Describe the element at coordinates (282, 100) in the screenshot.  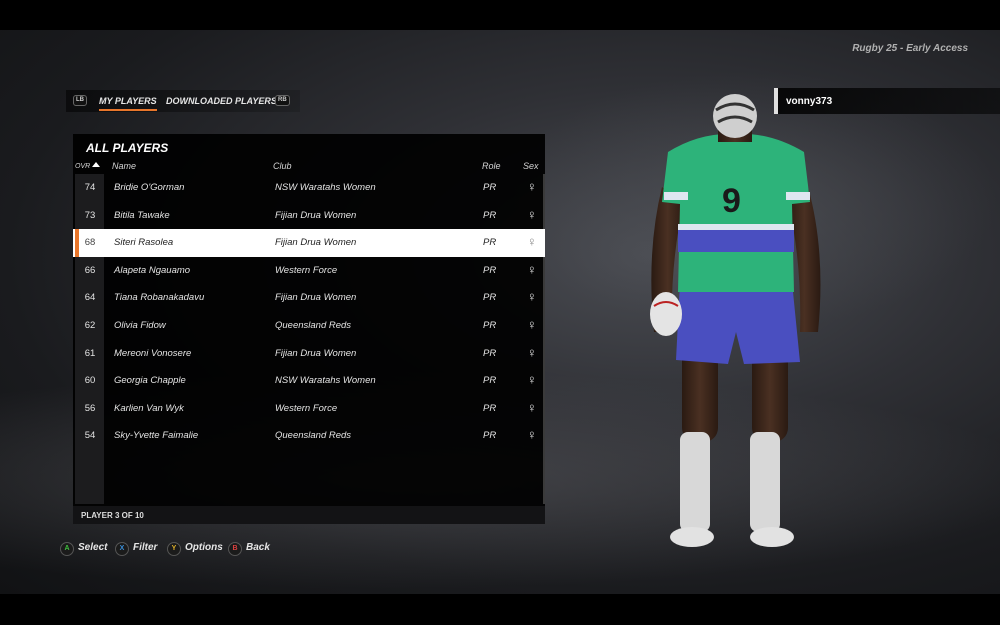
I see `rb-bumper-icon: RB` at that location.